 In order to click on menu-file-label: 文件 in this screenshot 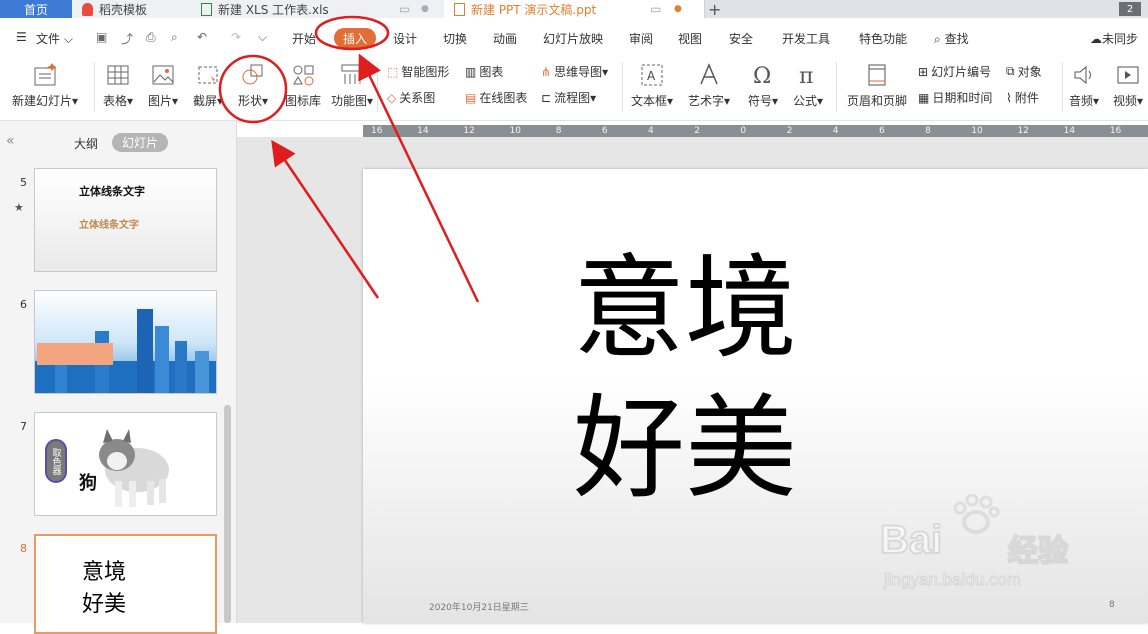, I will do `click(48, 39)`.